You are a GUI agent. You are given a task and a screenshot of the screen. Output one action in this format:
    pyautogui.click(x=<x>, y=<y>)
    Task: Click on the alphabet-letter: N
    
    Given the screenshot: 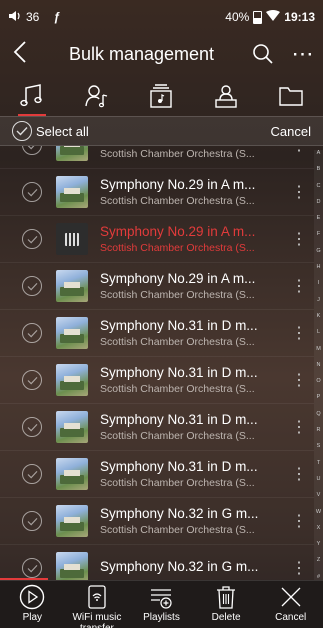 What is the action you would take?
    pyautogui.click(x=319, y=365)
    